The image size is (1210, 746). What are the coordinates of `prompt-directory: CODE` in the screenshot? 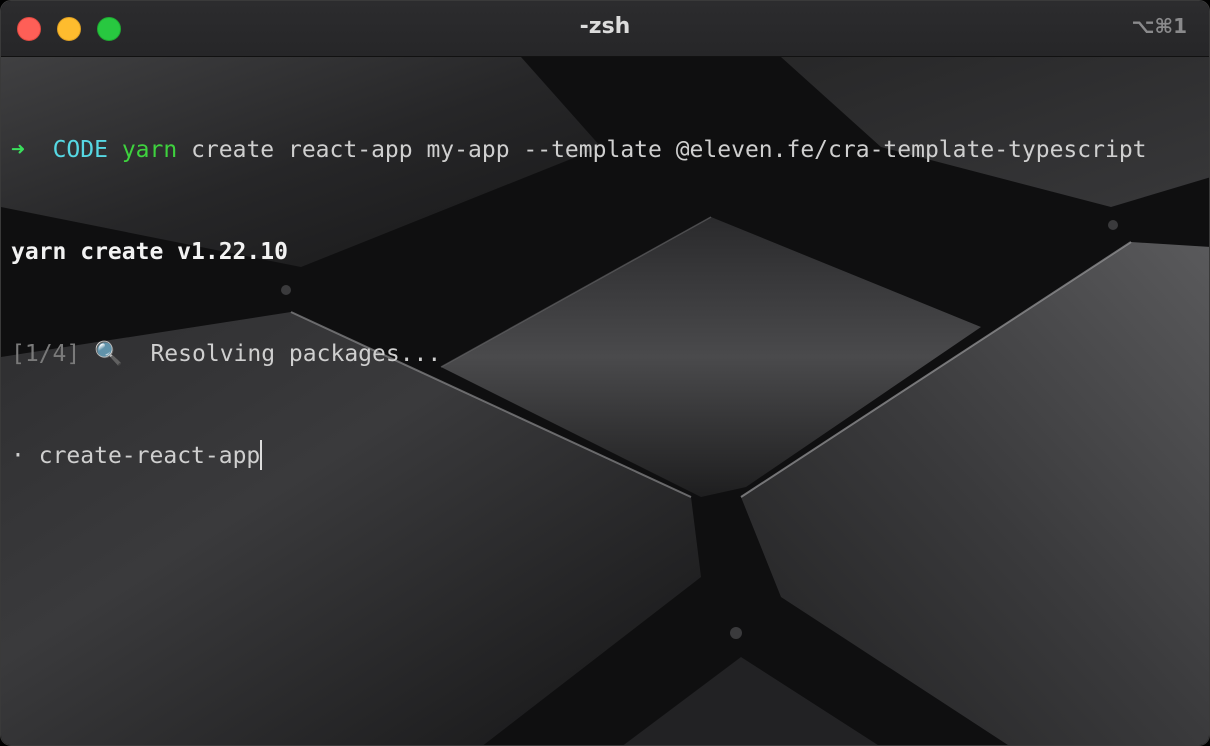 It's located at (80, 150).